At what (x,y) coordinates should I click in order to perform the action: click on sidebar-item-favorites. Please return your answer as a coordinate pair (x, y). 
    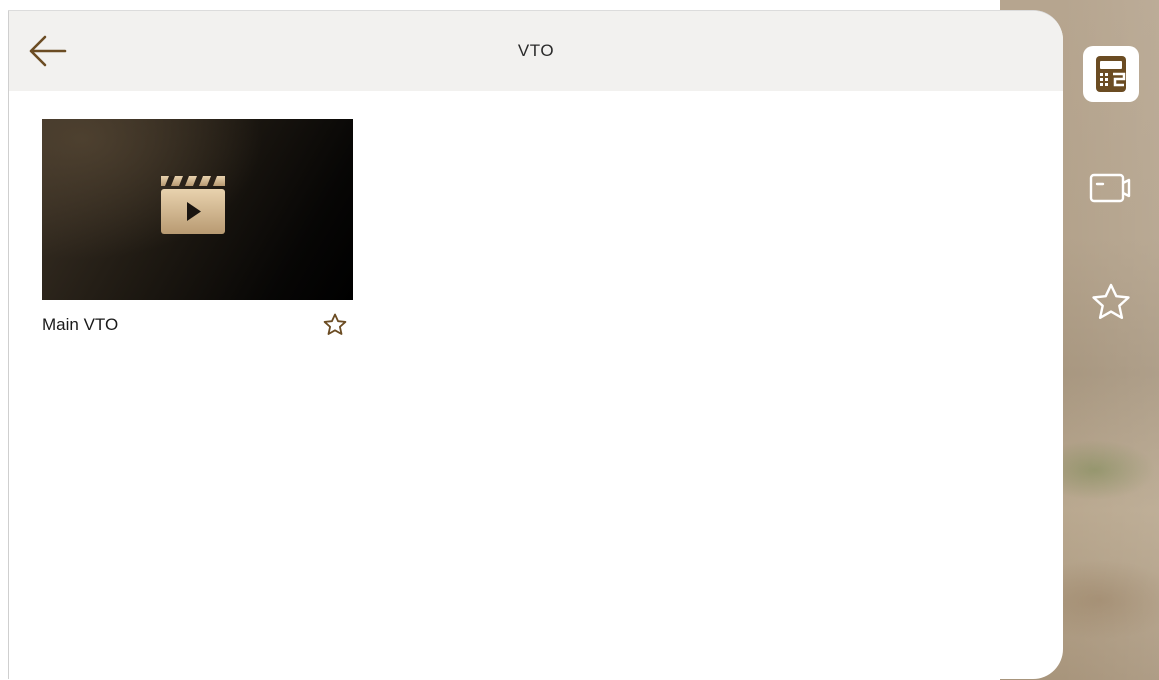
    Looking at the image, I should click on (1111, 304).